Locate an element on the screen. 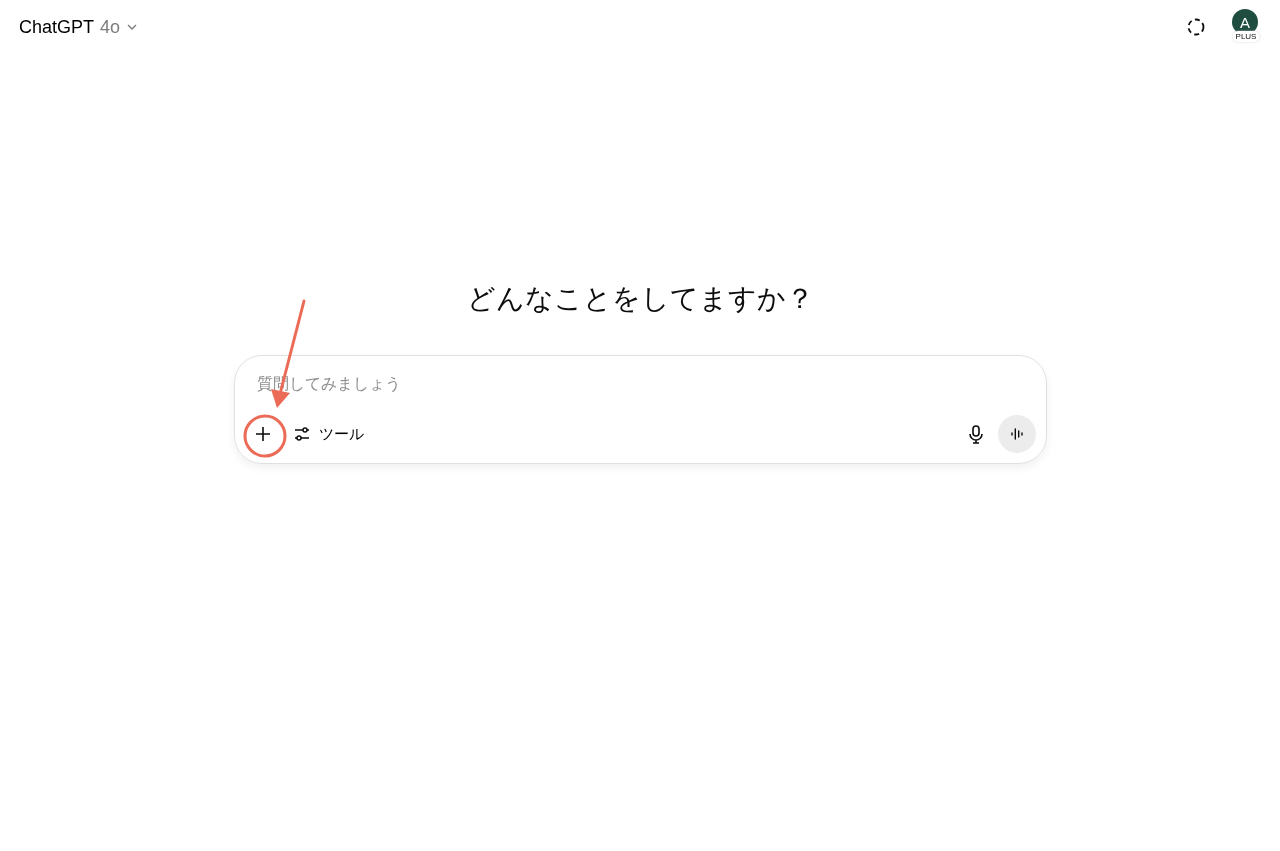 The width and height of the screenshot is (1280, 851). dashed-circle-icon is located at coordinates (1196, 27).